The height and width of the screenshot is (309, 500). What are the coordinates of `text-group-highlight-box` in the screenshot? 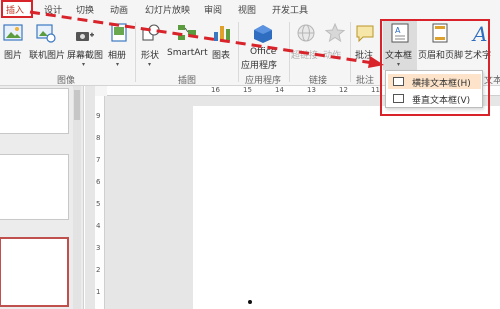 It's located at (435, 67).